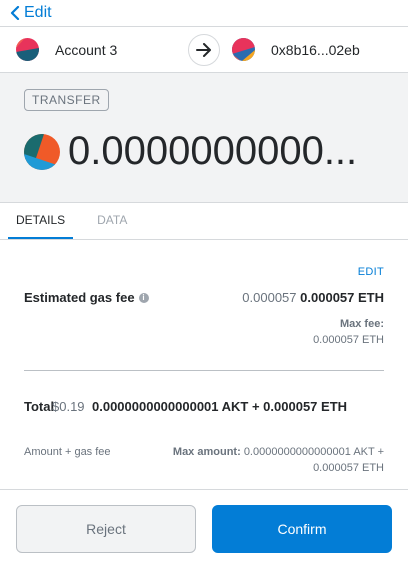 This screenshot has width=408, height=568. What do you see at coordinates (315, 49) in the screenshot?
I see `to-account-address: 0x8b16...02eb` at bounding box center [315, 49].